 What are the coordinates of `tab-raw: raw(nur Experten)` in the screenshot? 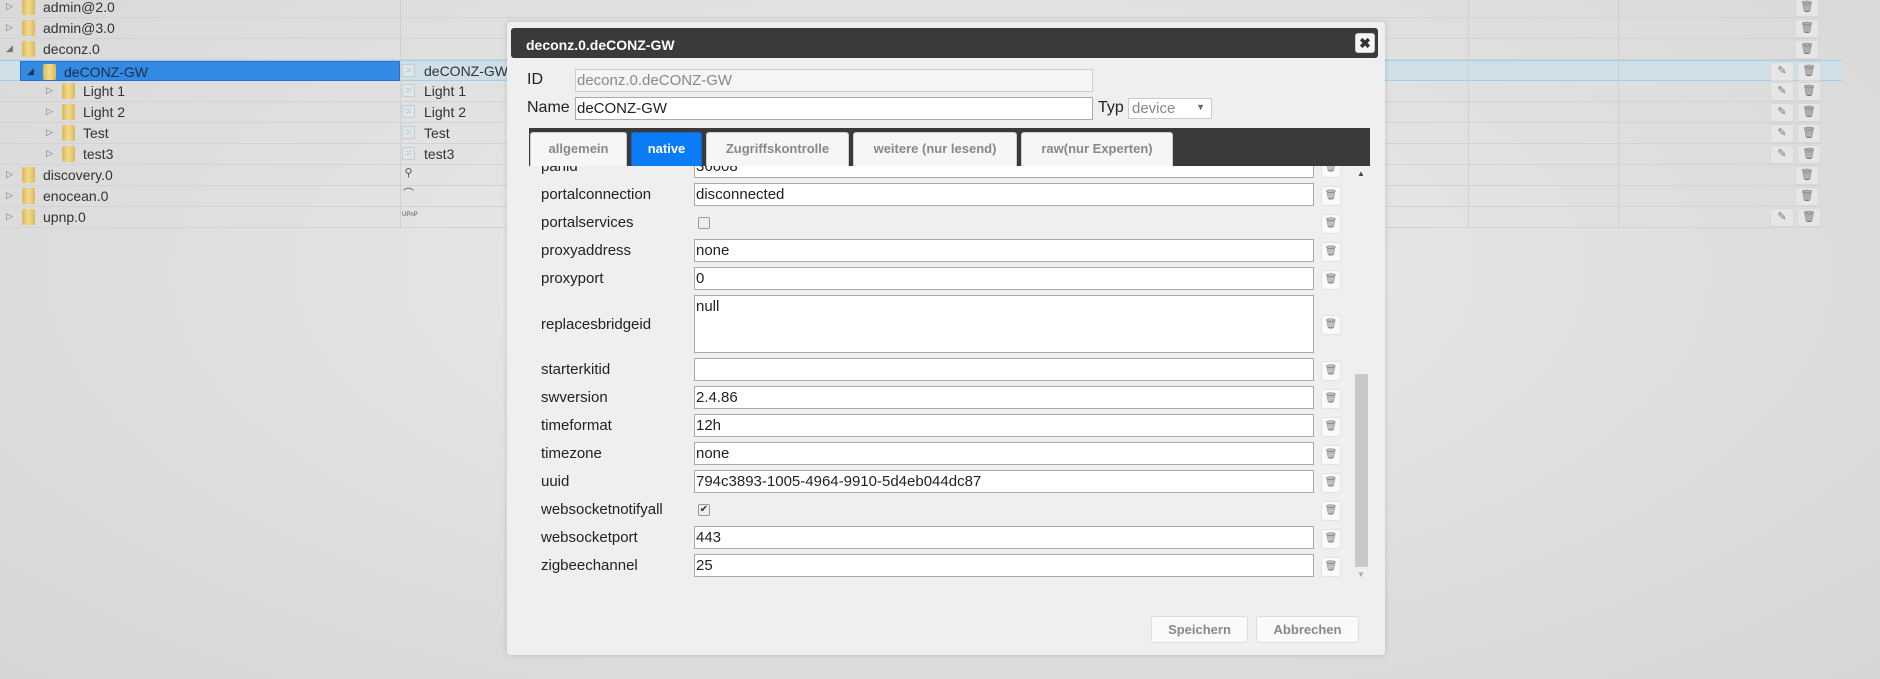 It's located at (1097, 149).